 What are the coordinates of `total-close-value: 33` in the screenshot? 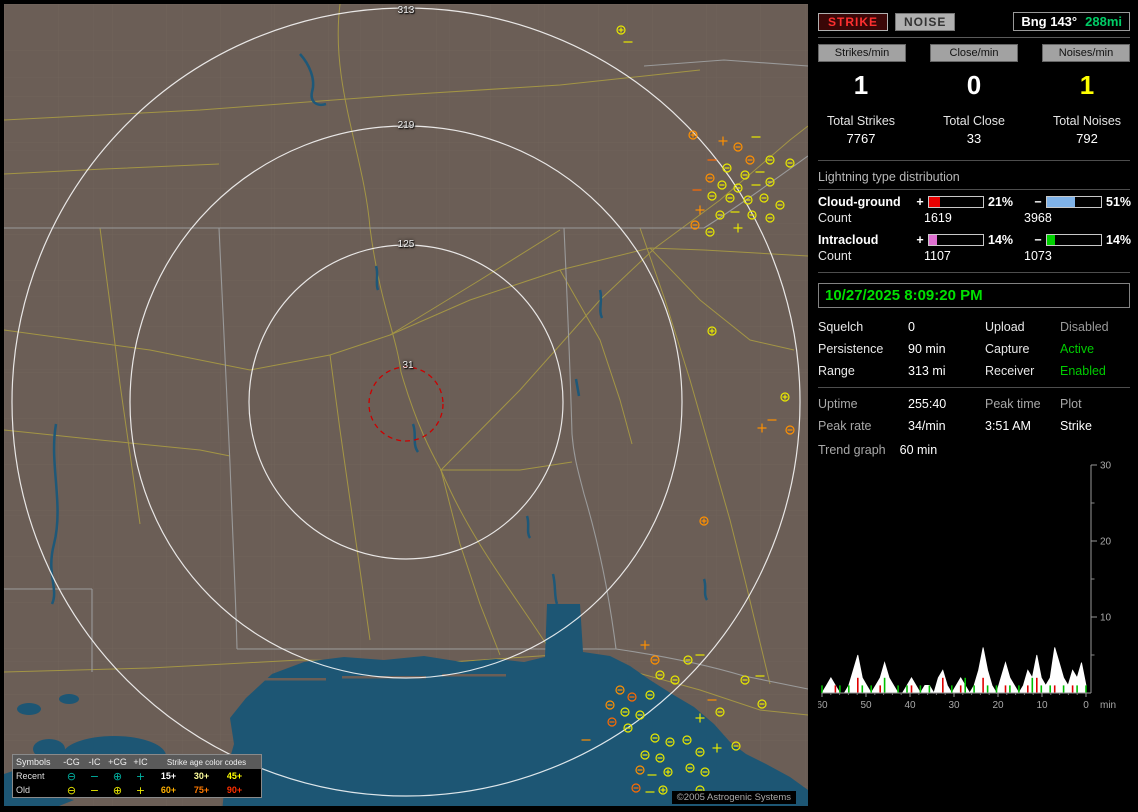 It's located at (974, 138).